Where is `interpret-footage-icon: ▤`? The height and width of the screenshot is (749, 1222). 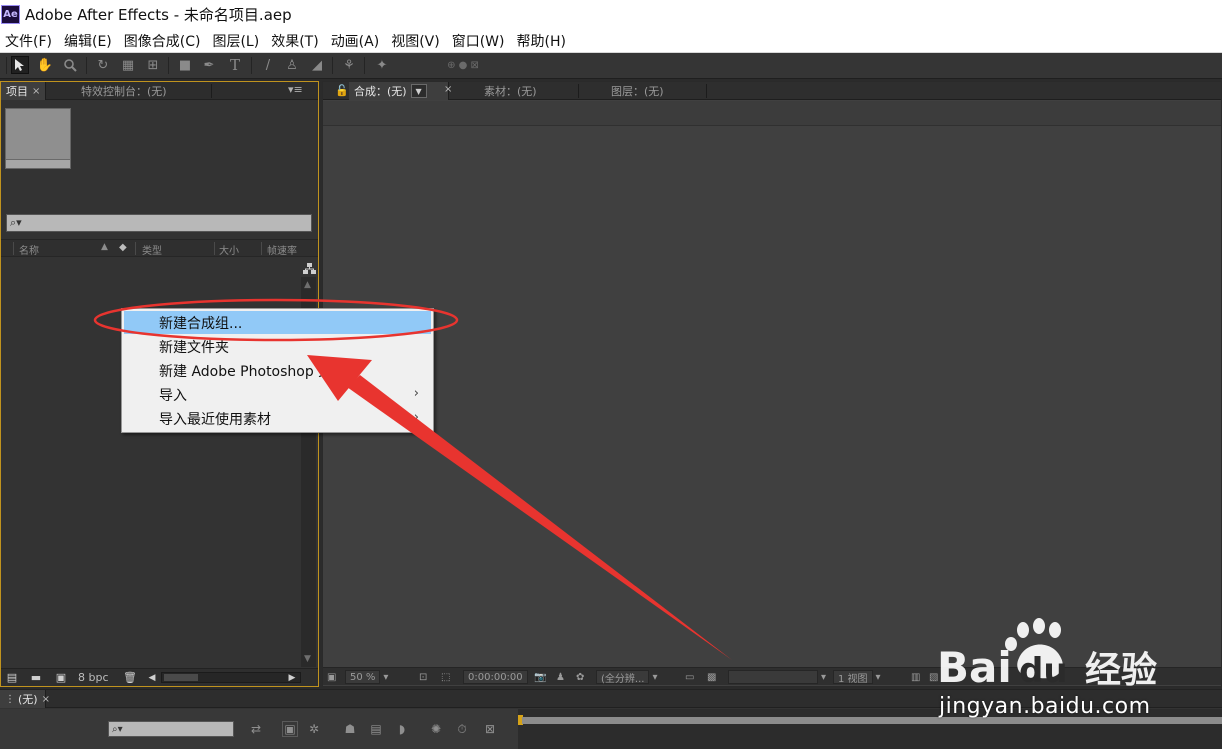
interpret-footage-icon: ▤ is located at coordinates (12, 677).